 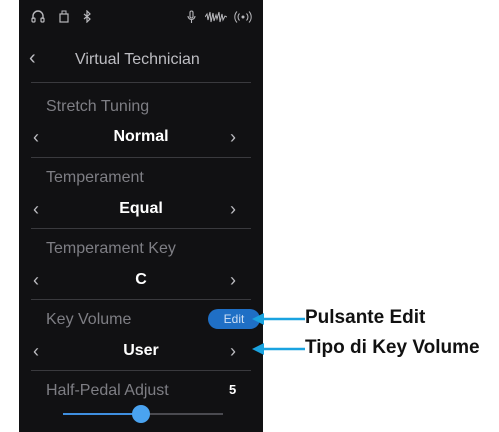 What do you see at coordinates (365, 317) in the screenshot?
I see `annotation-edit-button: Pulsante Edit` at bounding box center [365, 317].